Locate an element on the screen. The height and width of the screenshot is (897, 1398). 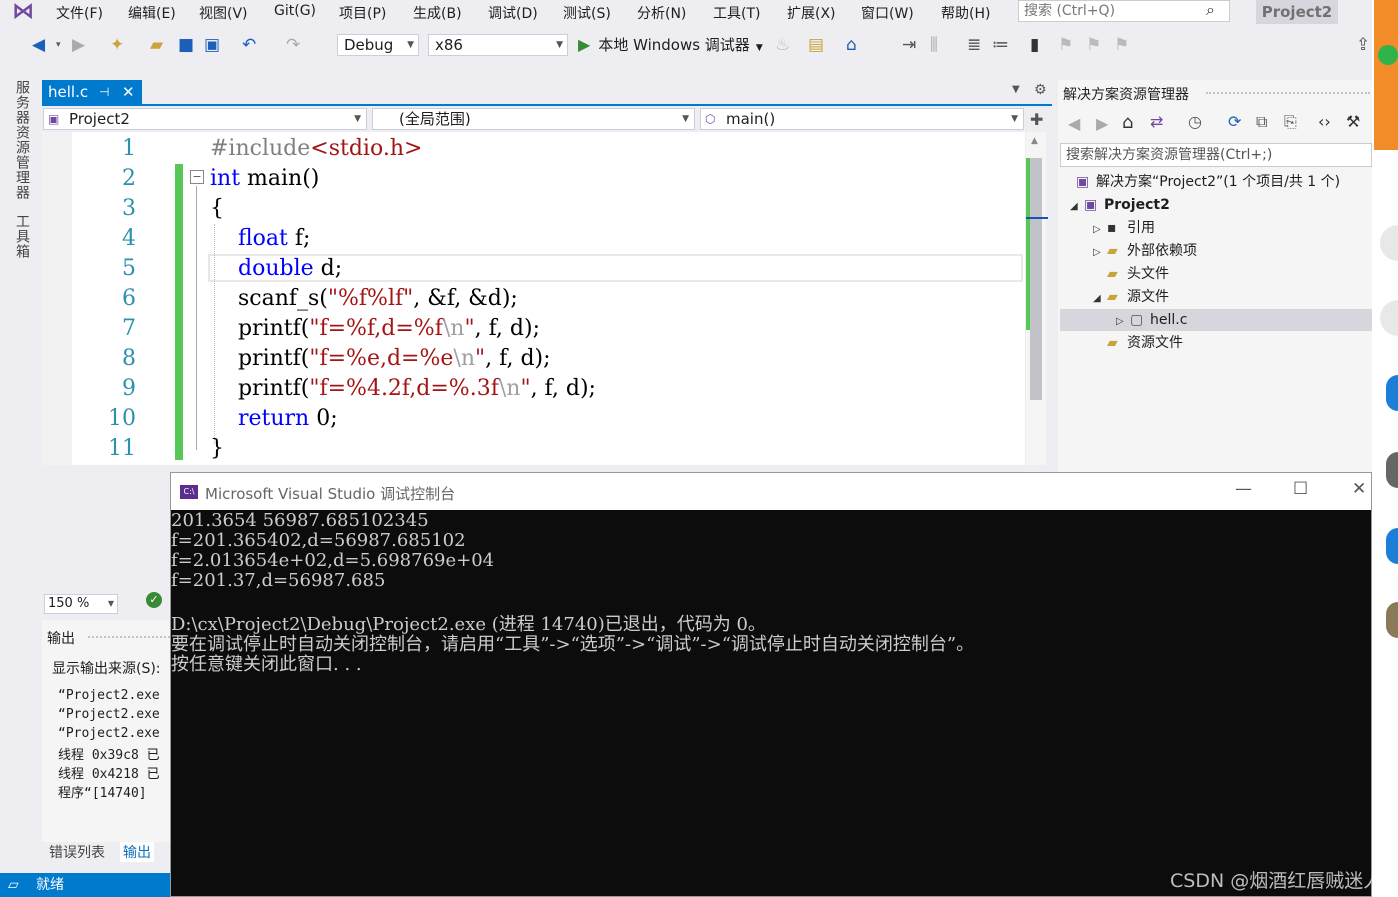
background-panel-orange is located at coordinates (1386, 75).